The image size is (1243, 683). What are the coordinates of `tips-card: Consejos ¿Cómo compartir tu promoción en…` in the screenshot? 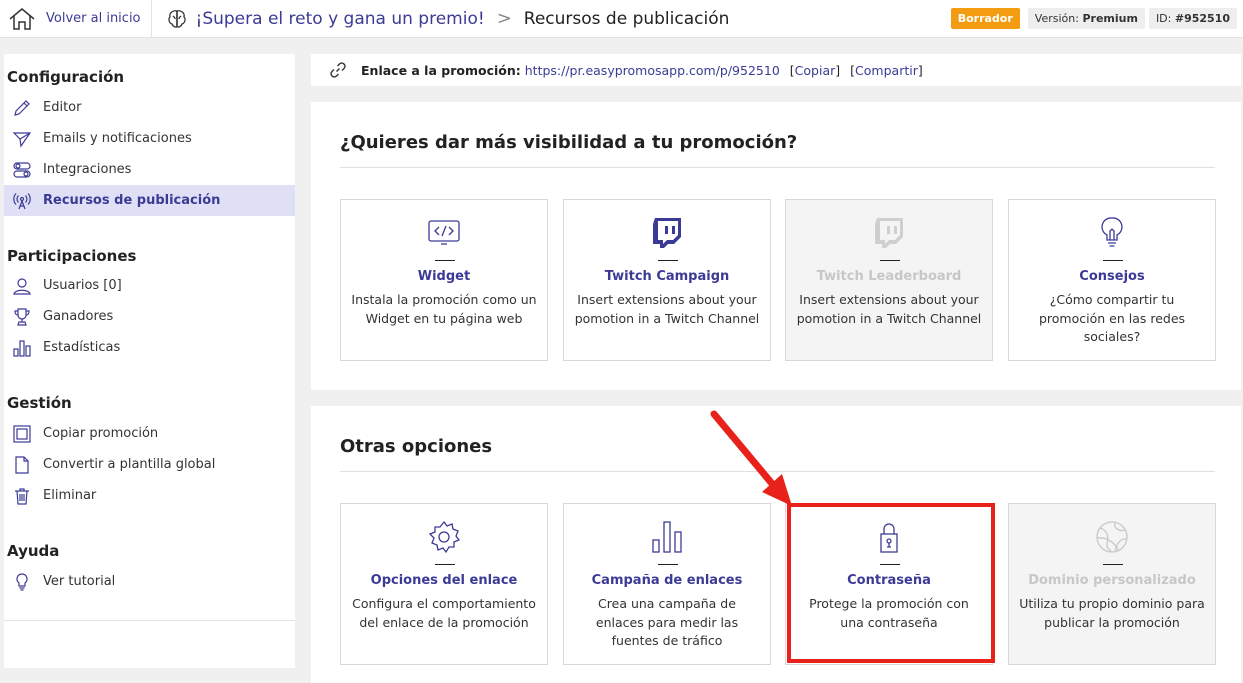 It's located at (1112, 280).